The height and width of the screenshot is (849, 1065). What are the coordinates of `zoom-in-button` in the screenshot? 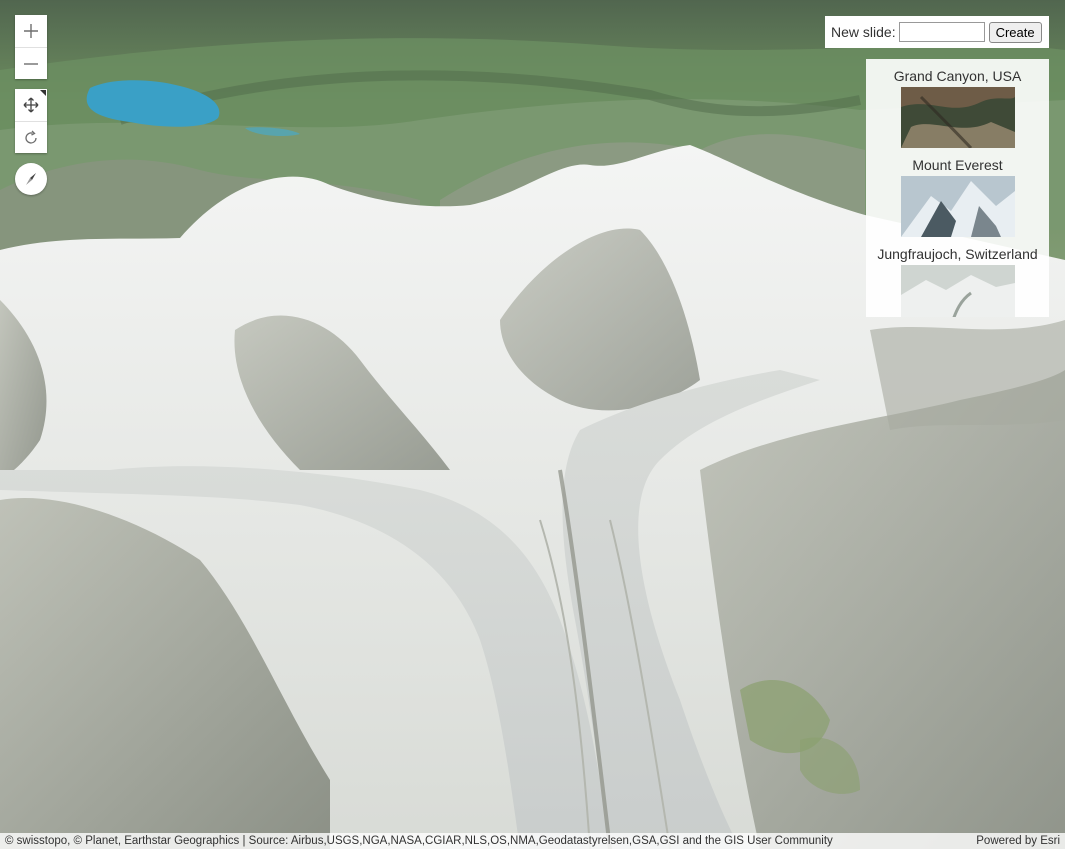 It's located at (31, 31).